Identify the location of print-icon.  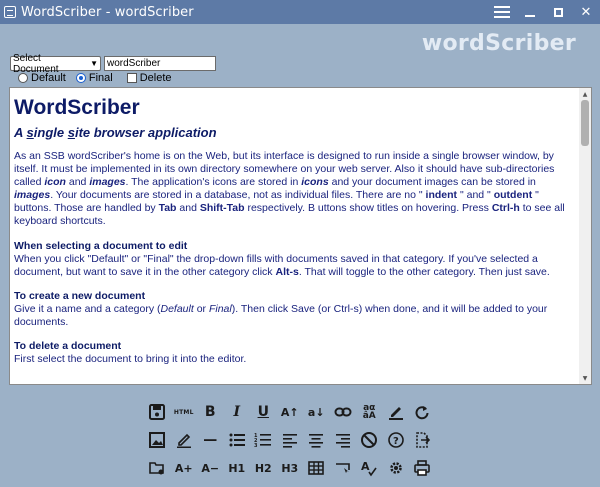
(422, 468).